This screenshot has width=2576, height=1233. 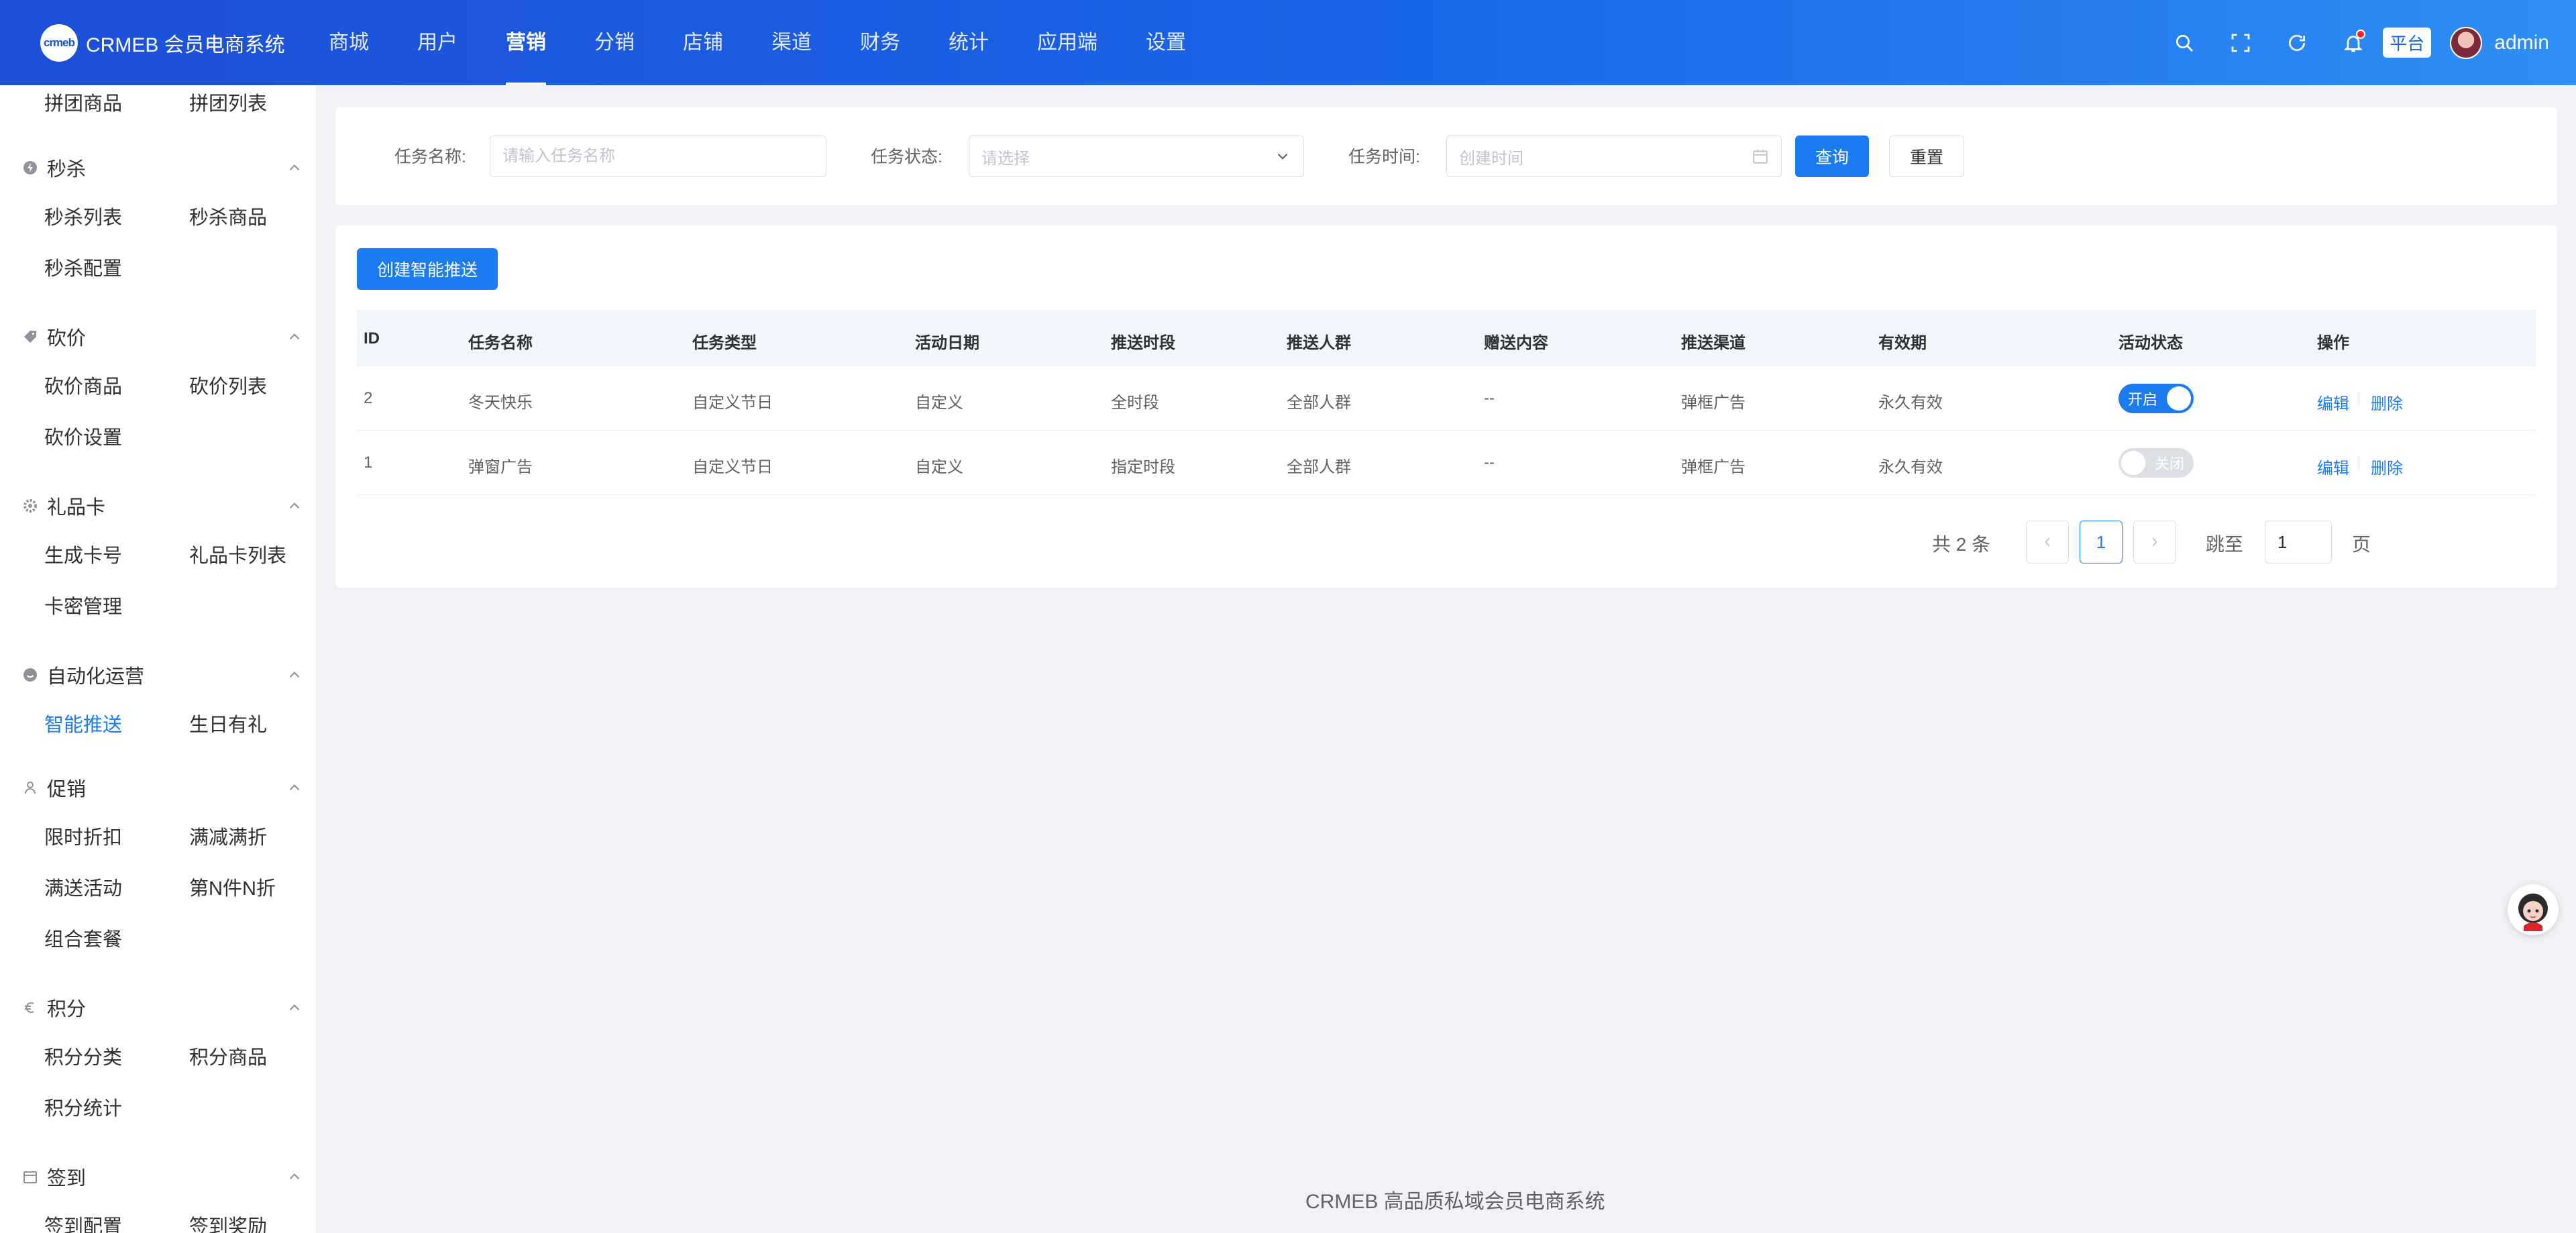 What do you see at coordinates (349, 43) in the screenshot?
I see `top-nav-item: 商城` at bounding box center [349, 43].